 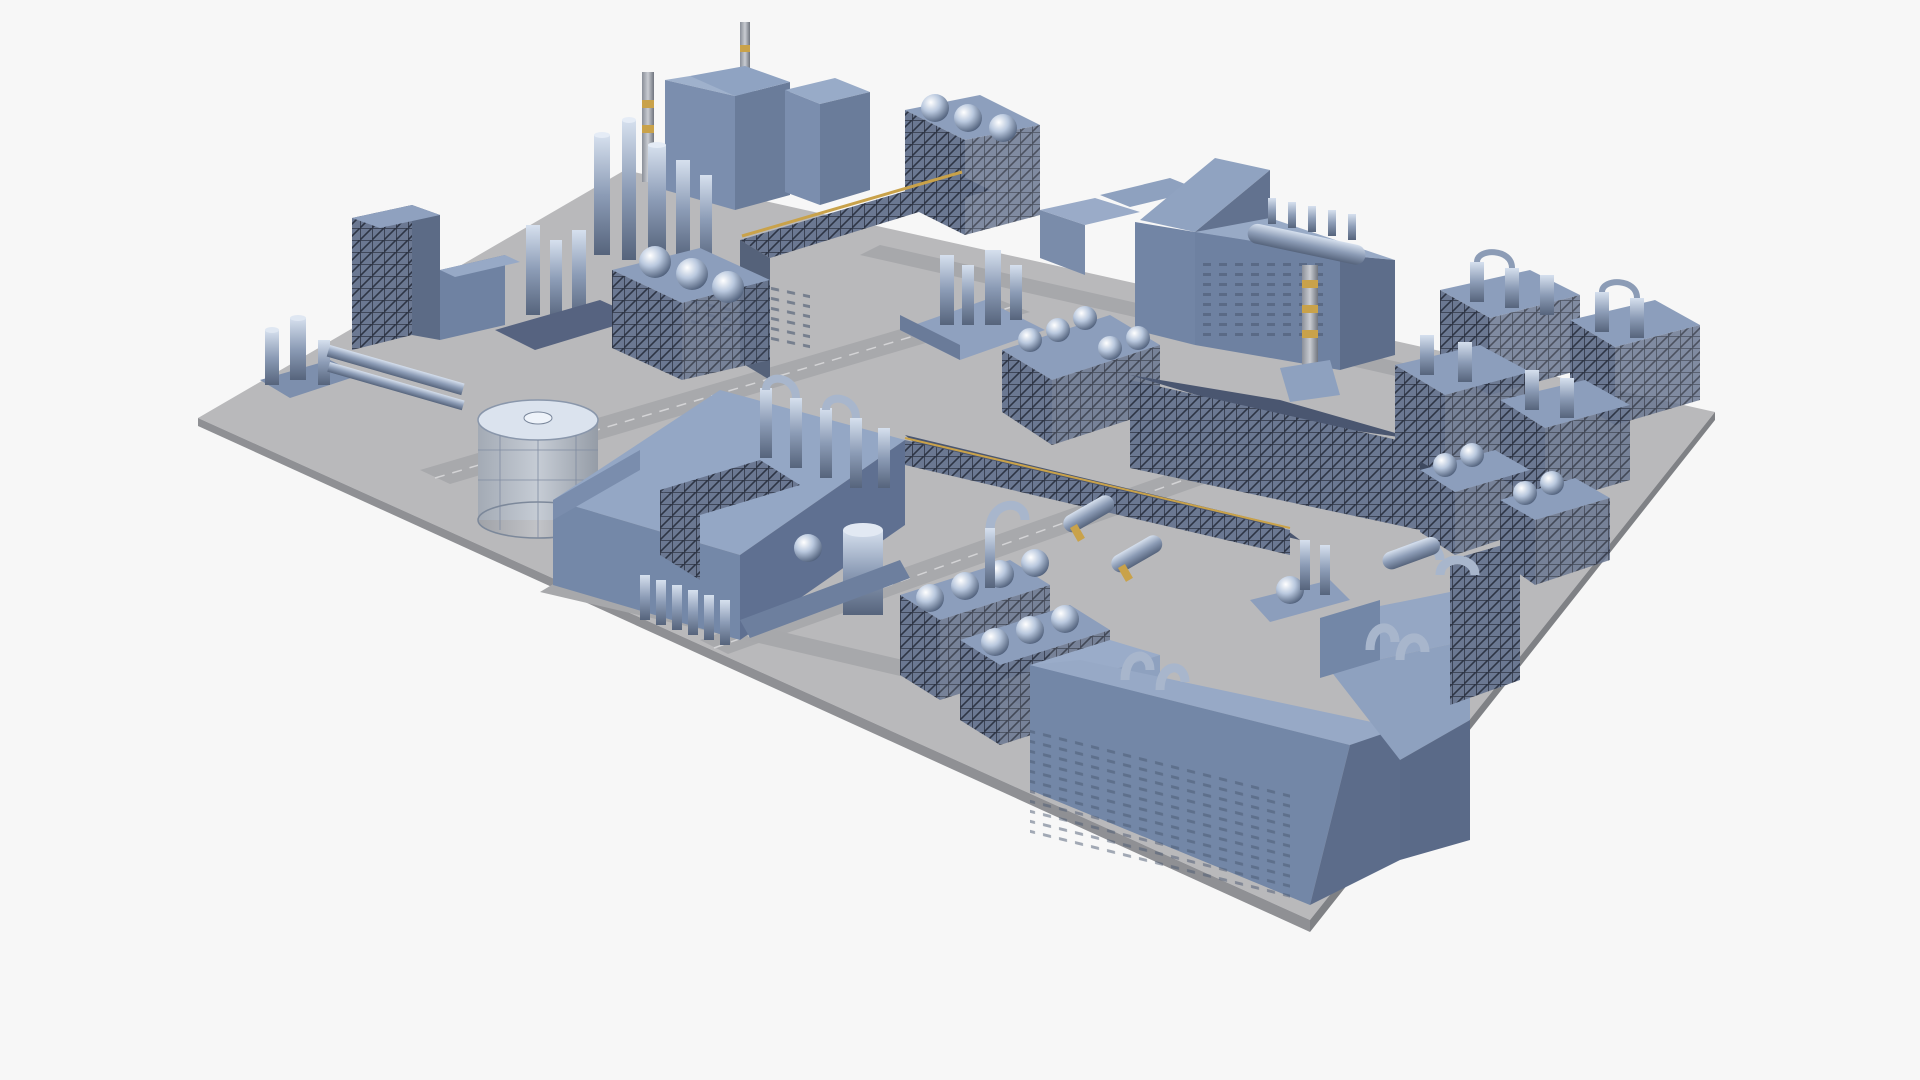 What do you see at coordinates (972, 164) in the screenshot?
I see `sphere-frame-unit-back` at bounding box center [972, 164].